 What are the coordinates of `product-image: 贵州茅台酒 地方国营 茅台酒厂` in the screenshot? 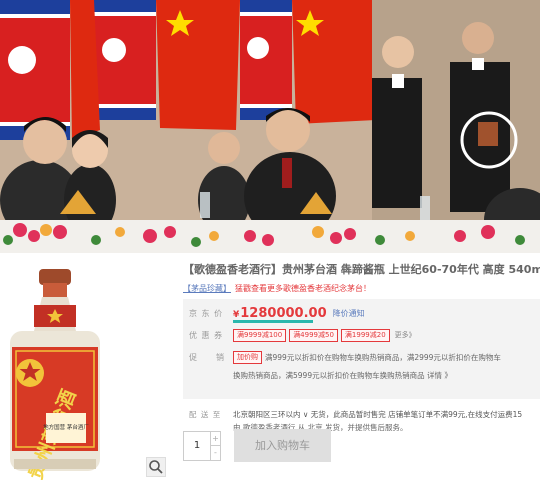 It's located at (85, 368).